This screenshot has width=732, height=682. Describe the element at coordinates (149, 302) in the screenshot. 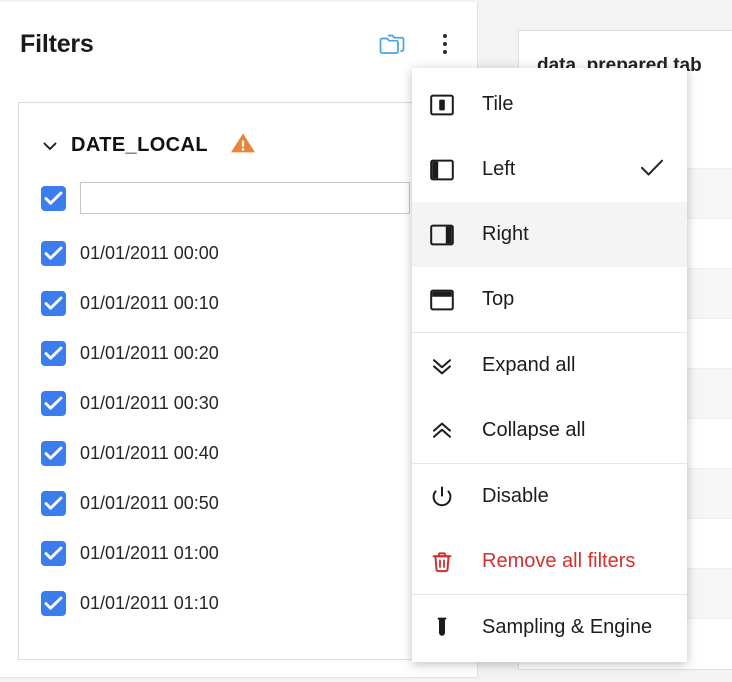

I see `filter-value-label: 01/01/2011 00:10` at that location.